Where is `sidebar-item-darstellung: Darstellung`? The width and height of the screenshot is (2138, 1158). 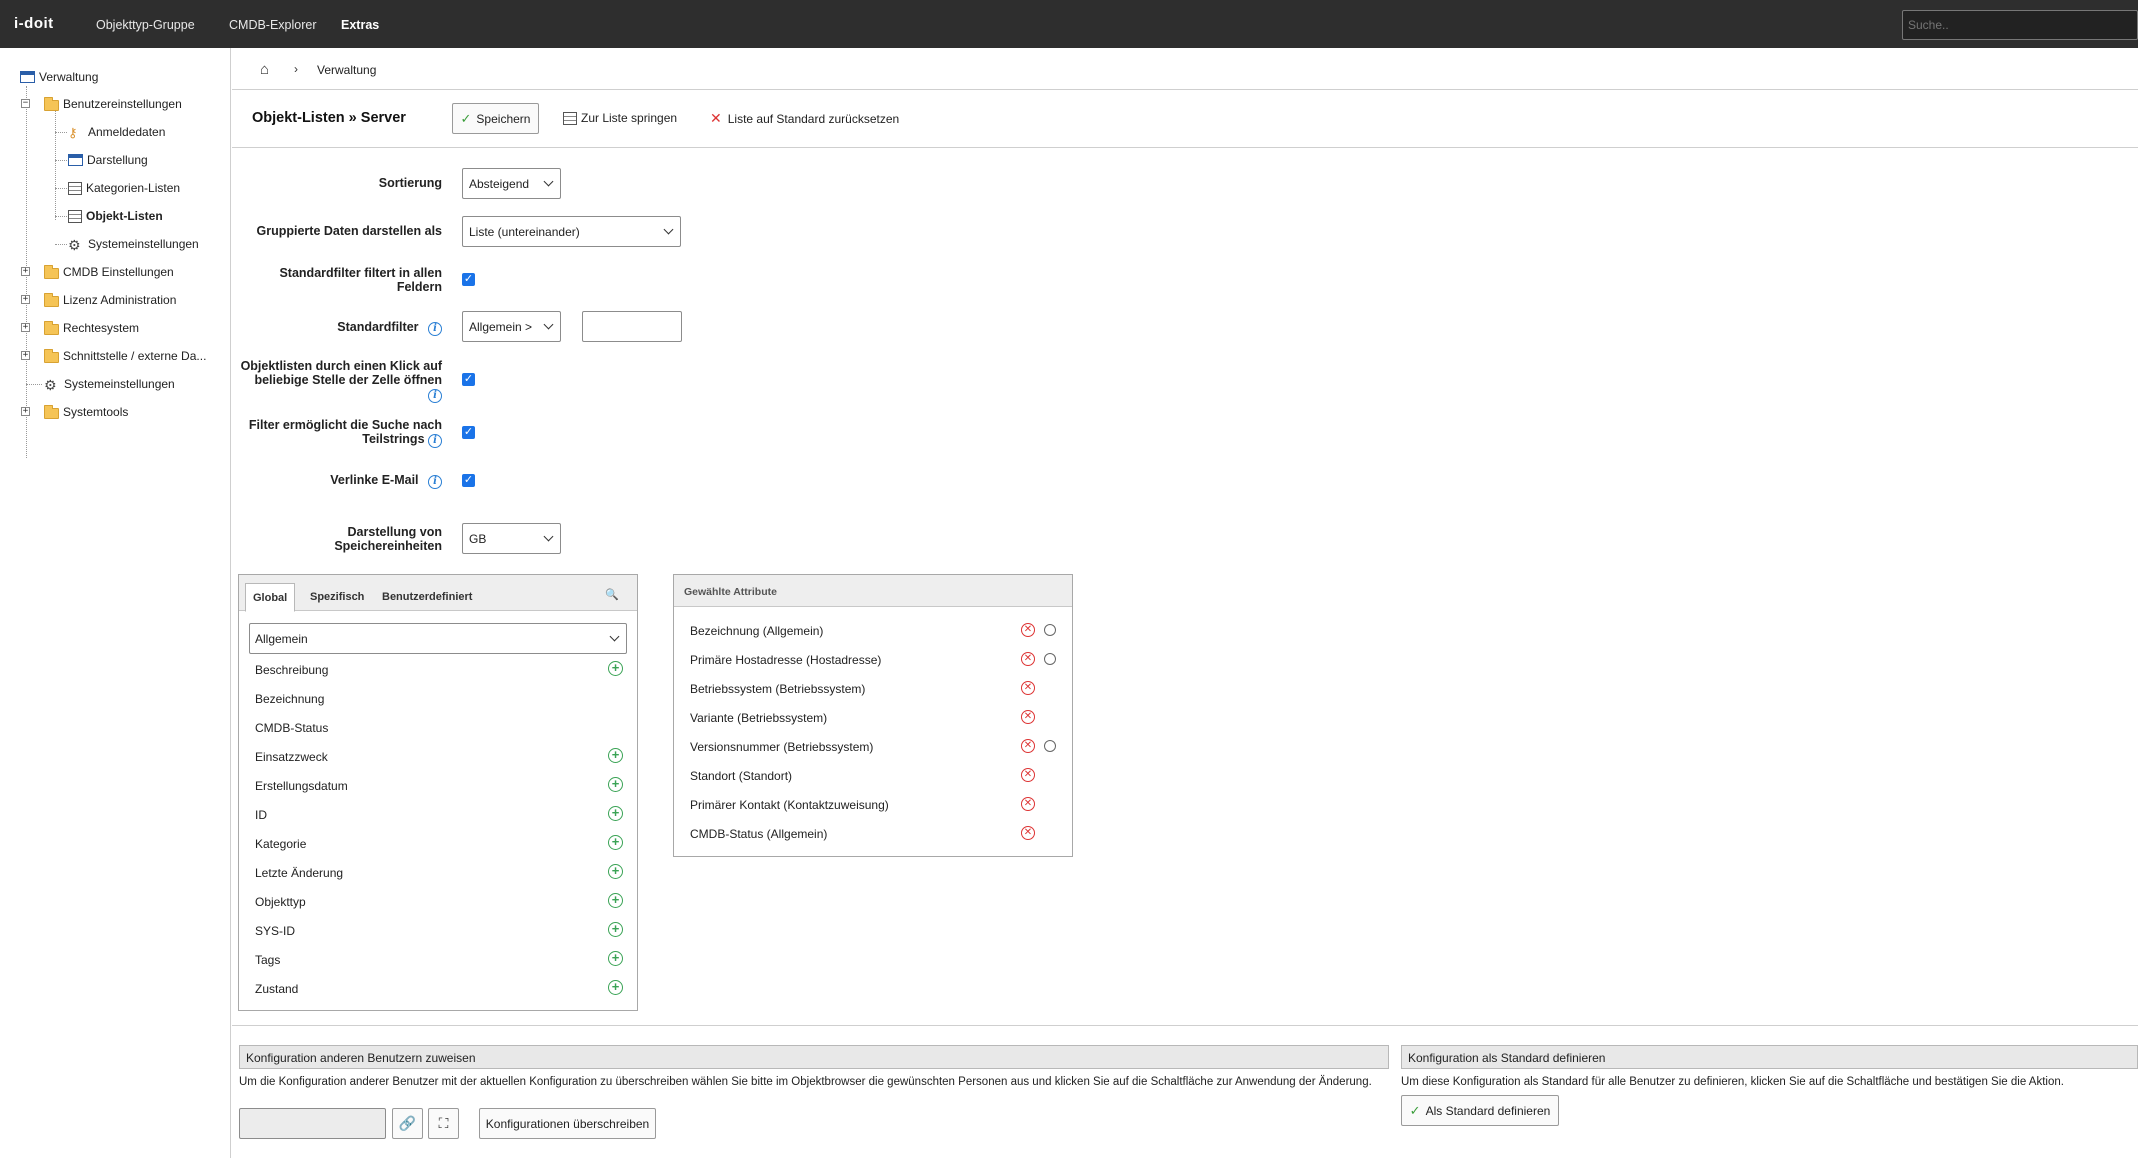 sidebar-item-darstellung: Darstellung is located at coordinates (108, 160).